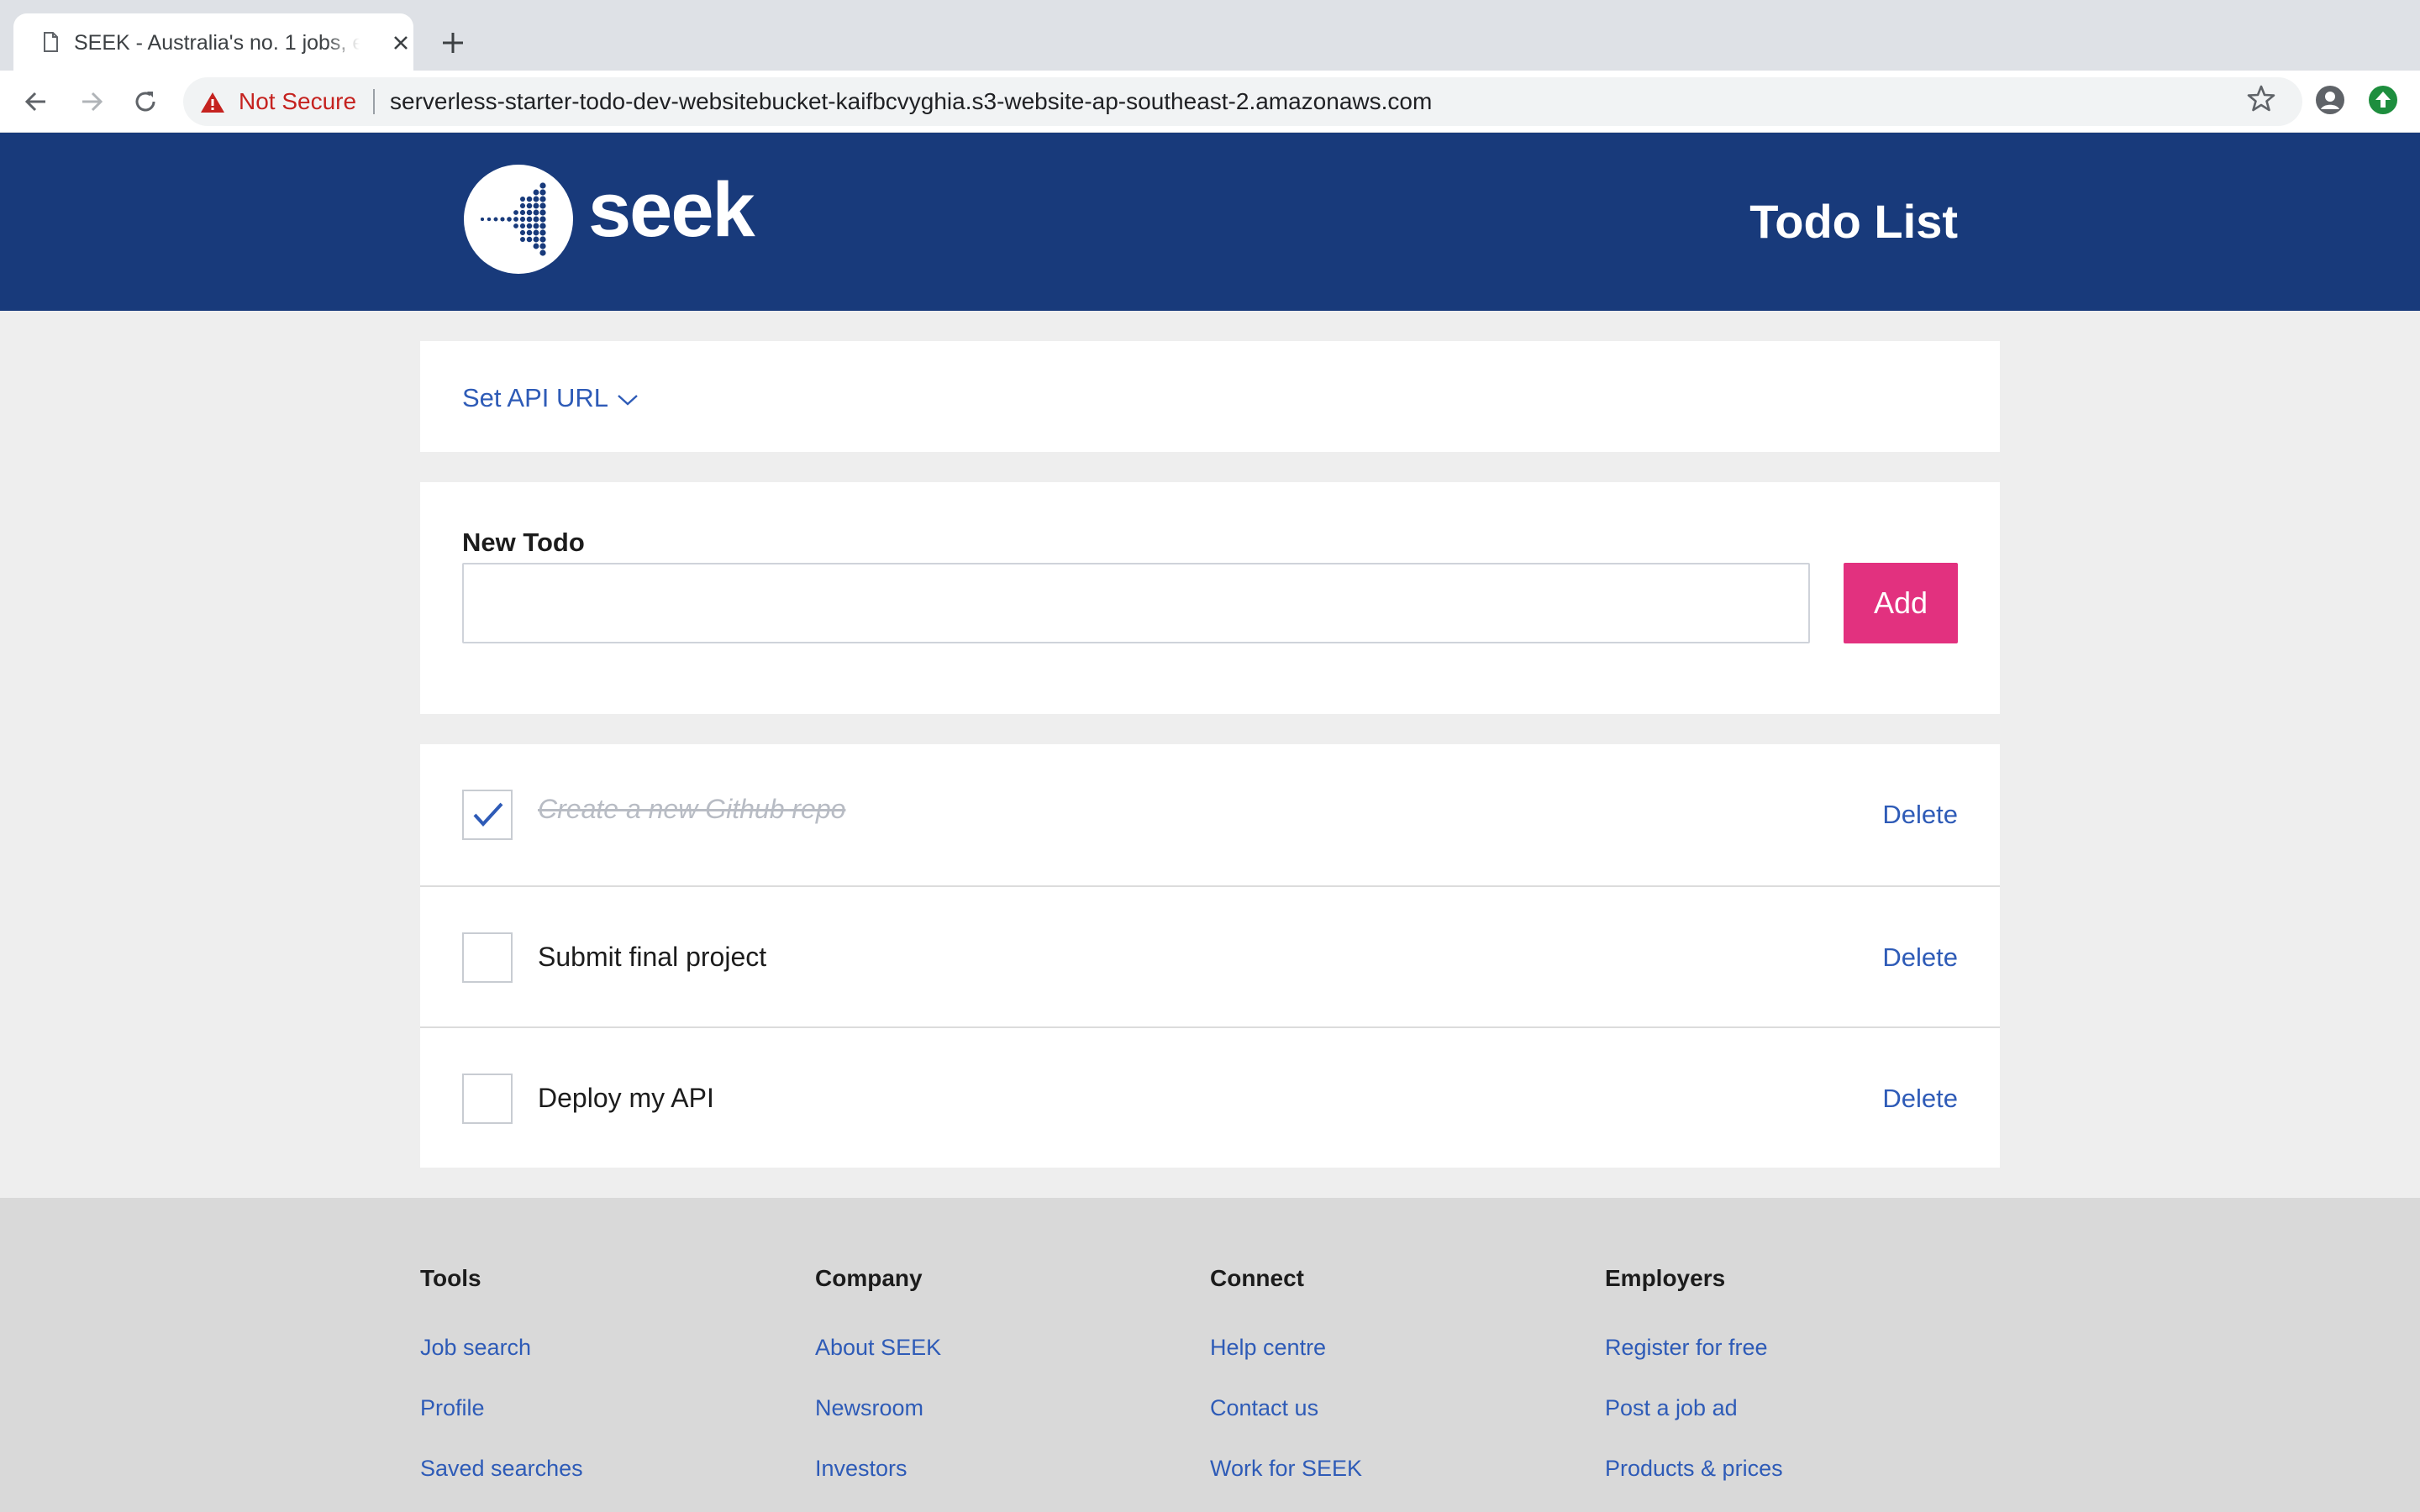 The image size is (2420, 1512). Describe the element at coordinates (1210, 814) in the screenshot. I see `todo-item: Create a new Github repo Delete` at that location.